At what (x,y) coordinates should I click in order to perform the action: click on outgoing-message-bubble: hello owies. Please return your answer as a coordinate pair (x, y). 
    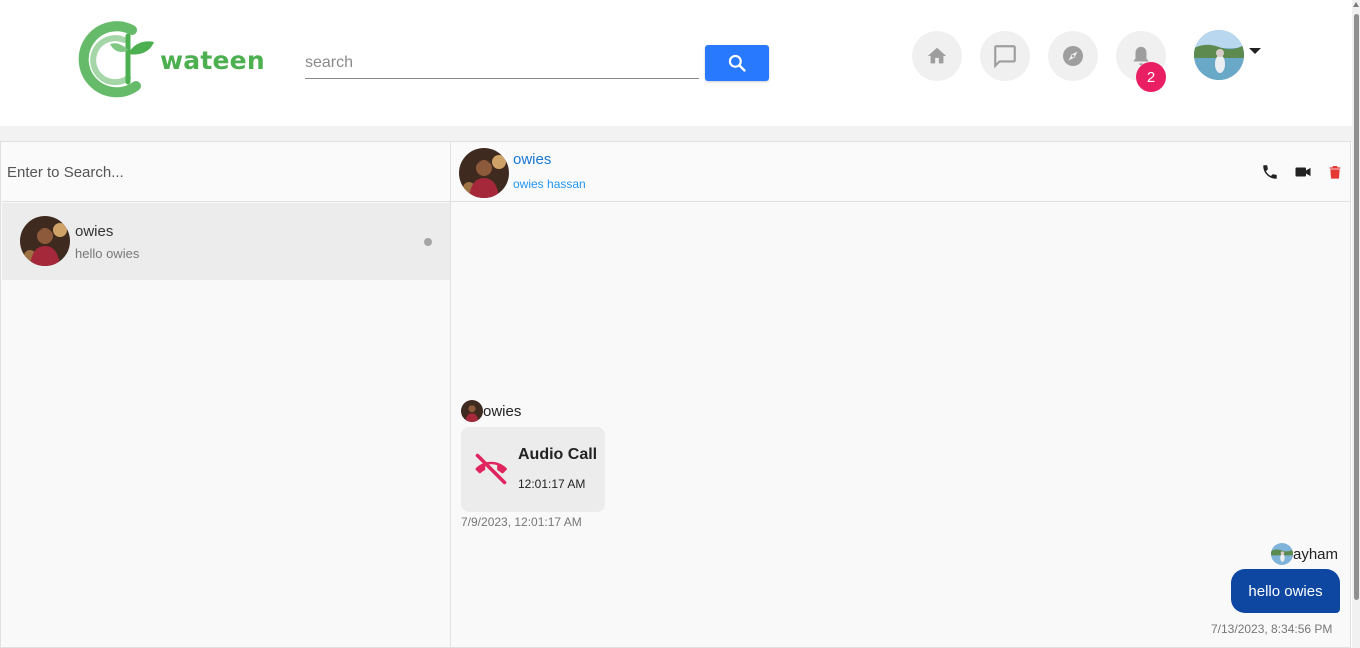
    Looking at the image, I should click on (1285, 591).